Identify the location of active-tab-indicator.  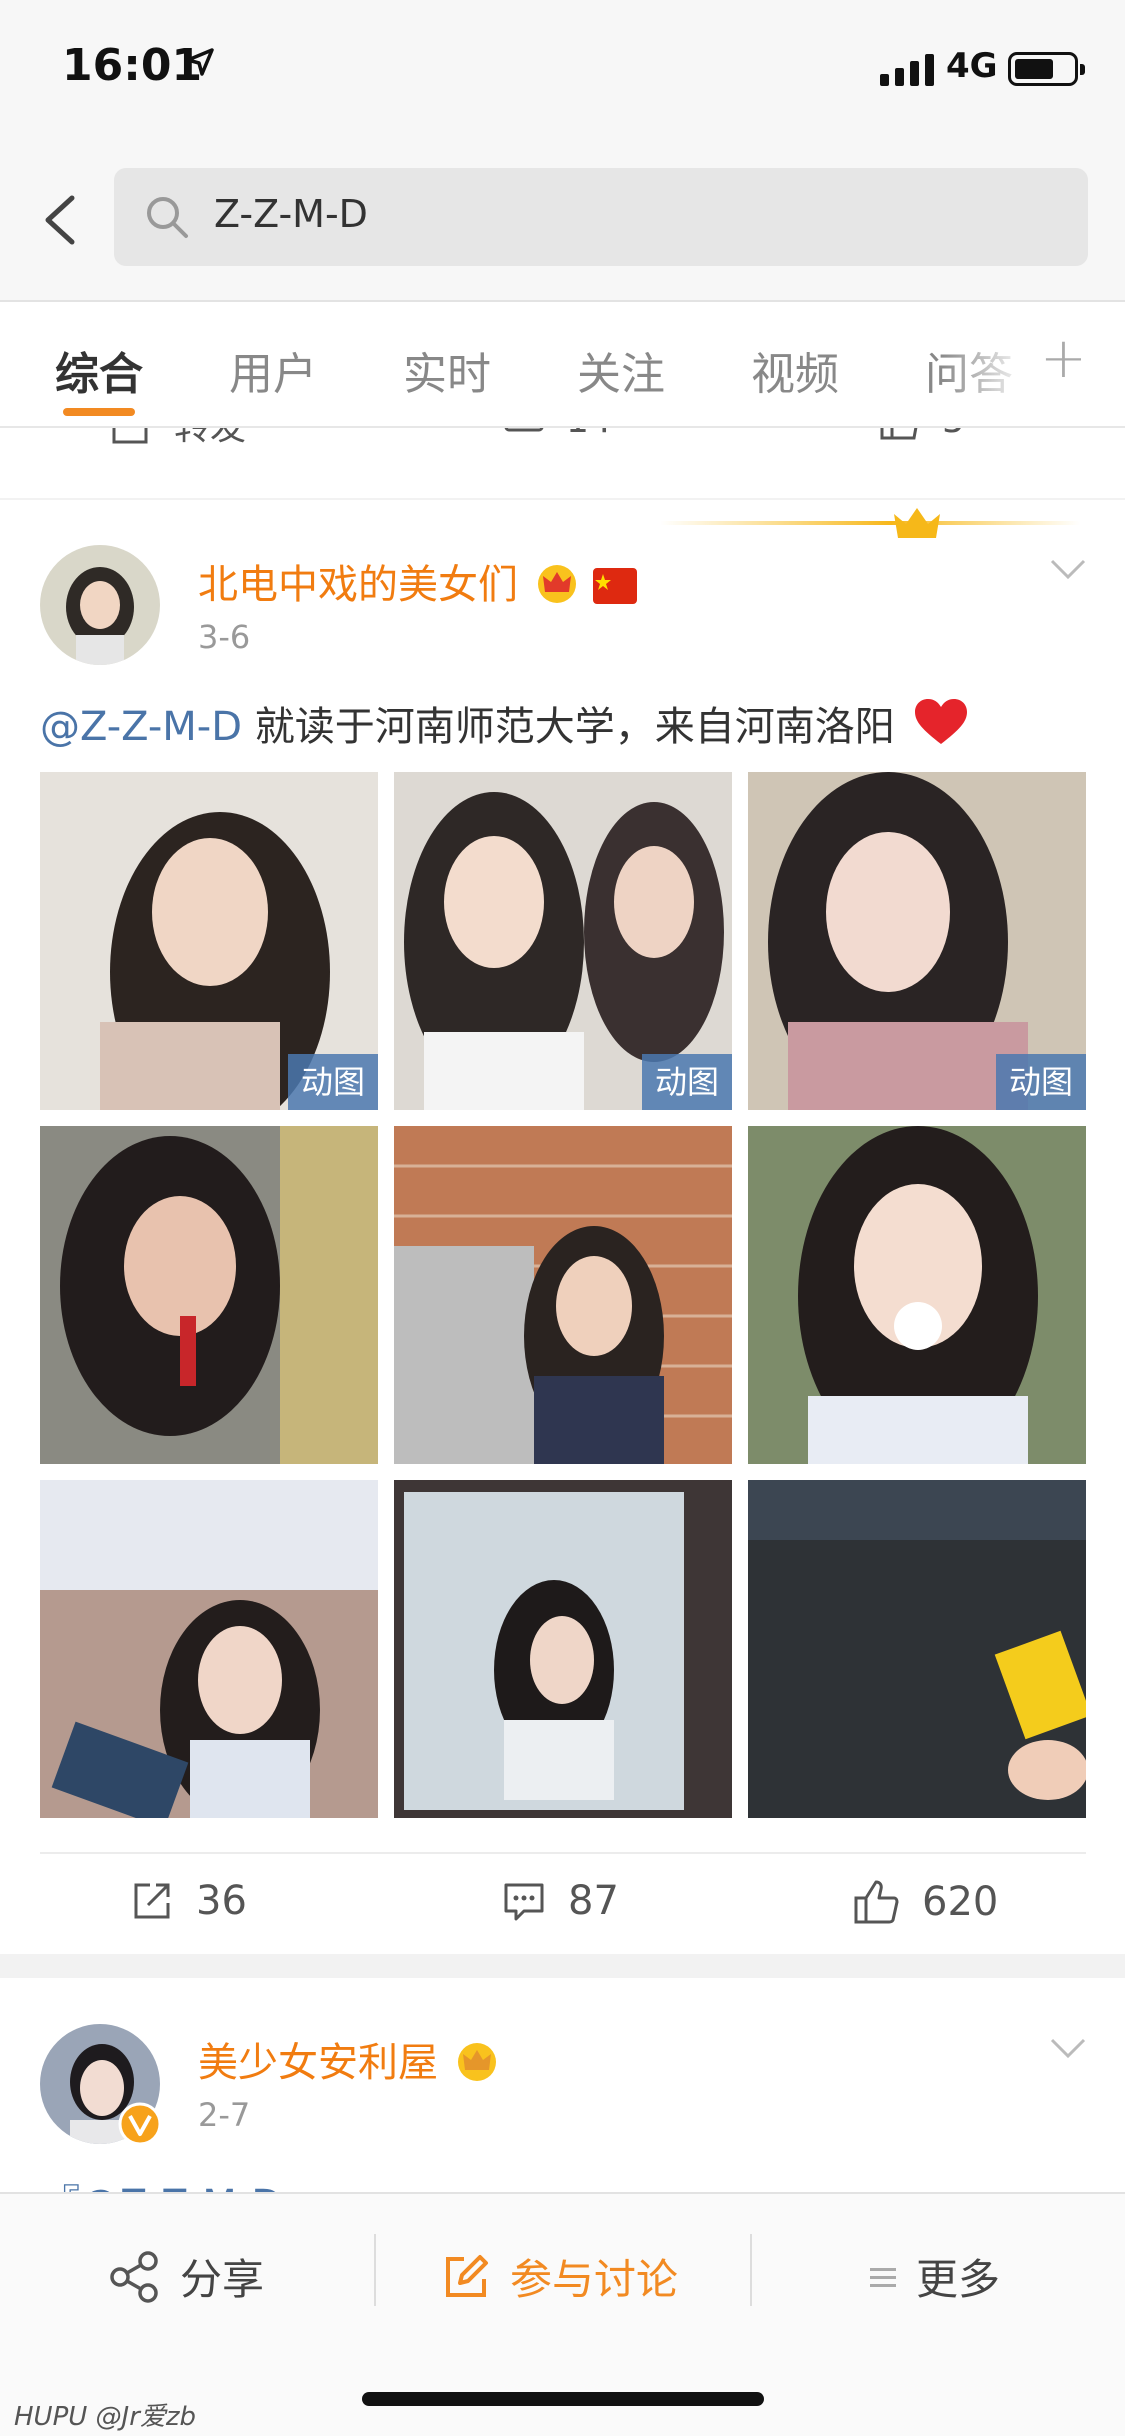
(99, 412).